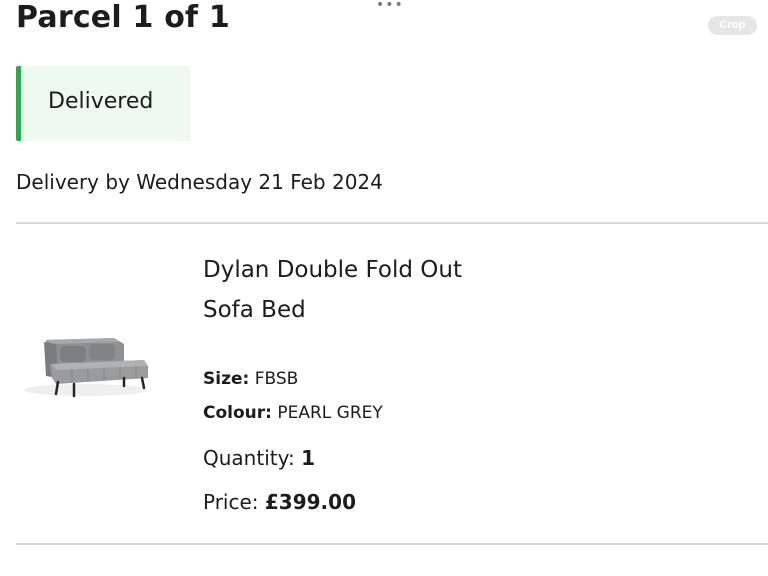 The width and height of the screenshot is (768, 576). What do you see at coordinates (237, 413) in the screenshot?
I see `colour-label: Colour:` at bounding box center [237, 413].